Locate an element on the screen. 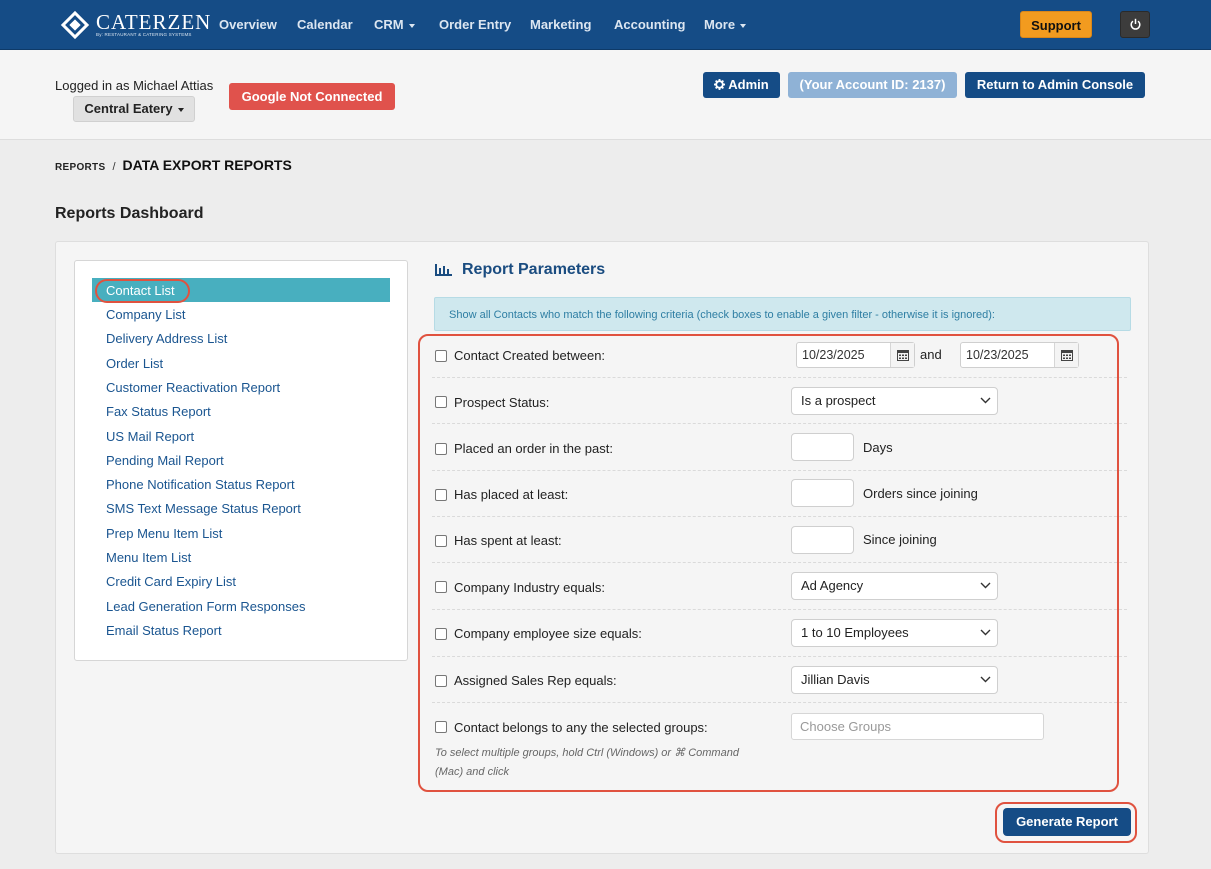 Image resolution: width=1211 pixels, height=869 pixels. sales-rep-select: Jillian Davis is located at coordinates (894, 680).